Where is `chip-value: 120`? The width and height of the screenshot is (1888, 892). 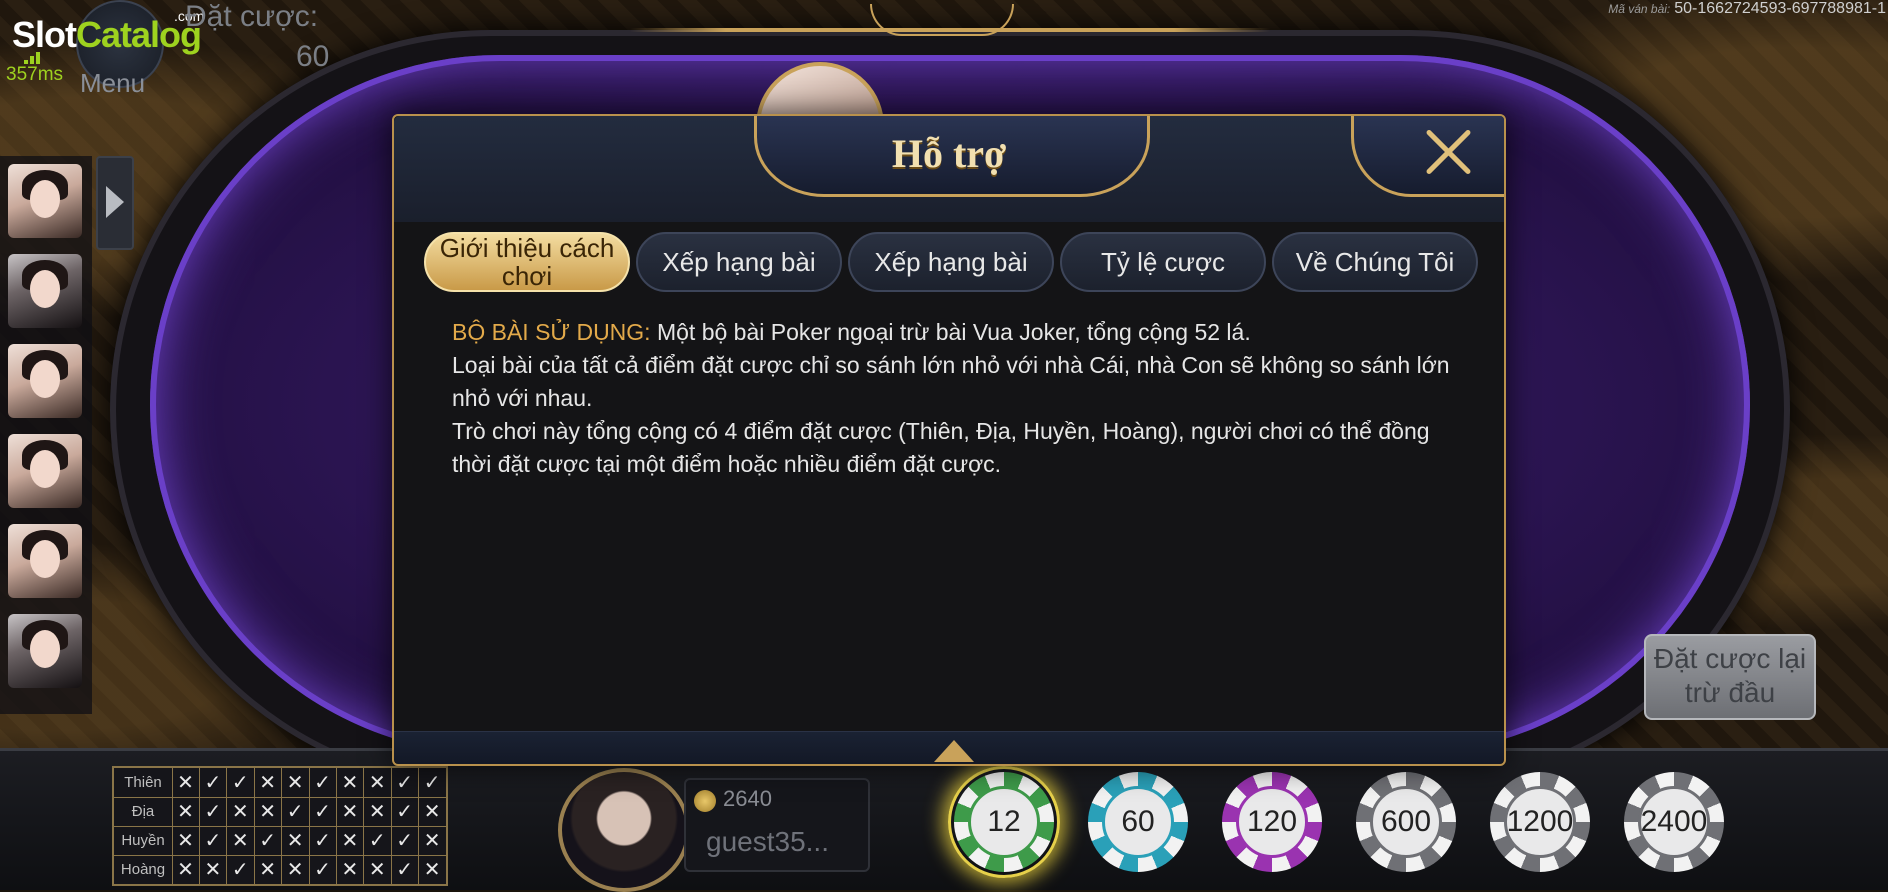 chip-value: 120 is located at coordinates (1272, 822).